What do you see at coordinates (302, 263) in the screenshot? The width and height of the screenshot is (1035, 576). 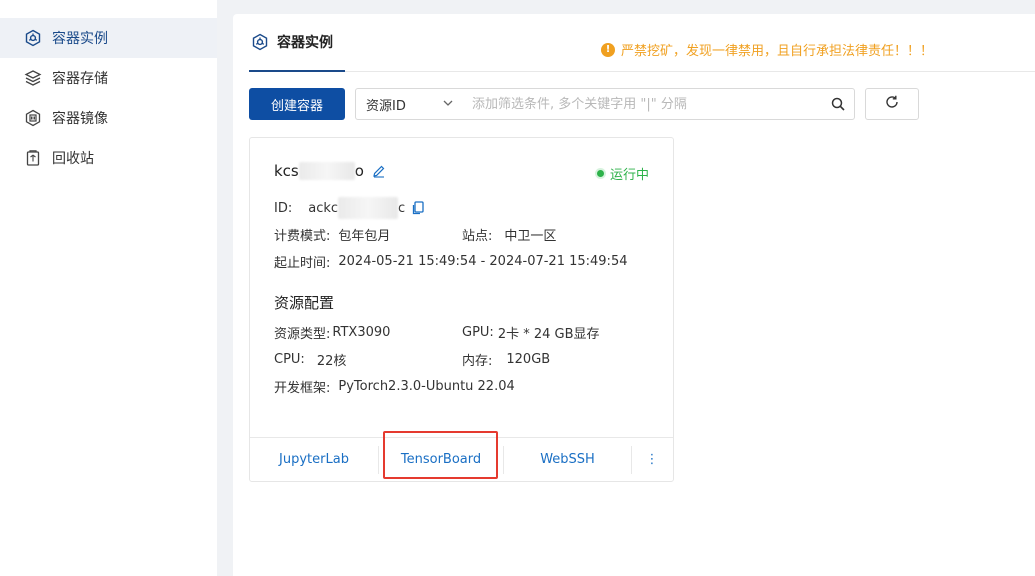 I see `period-label: 起止时间:` at bounding box center [302, 263].